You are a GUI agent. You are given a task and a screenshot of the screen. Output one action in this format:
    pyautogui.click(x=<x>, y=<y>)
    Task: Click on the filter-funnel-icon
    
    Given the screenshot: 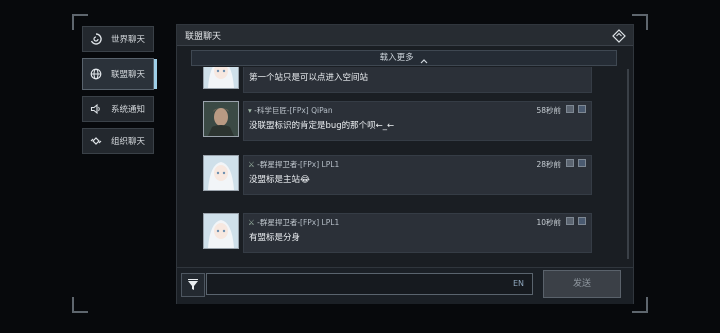 What is the action you would take?
    pyautogui.click(x=193, y=289)
    